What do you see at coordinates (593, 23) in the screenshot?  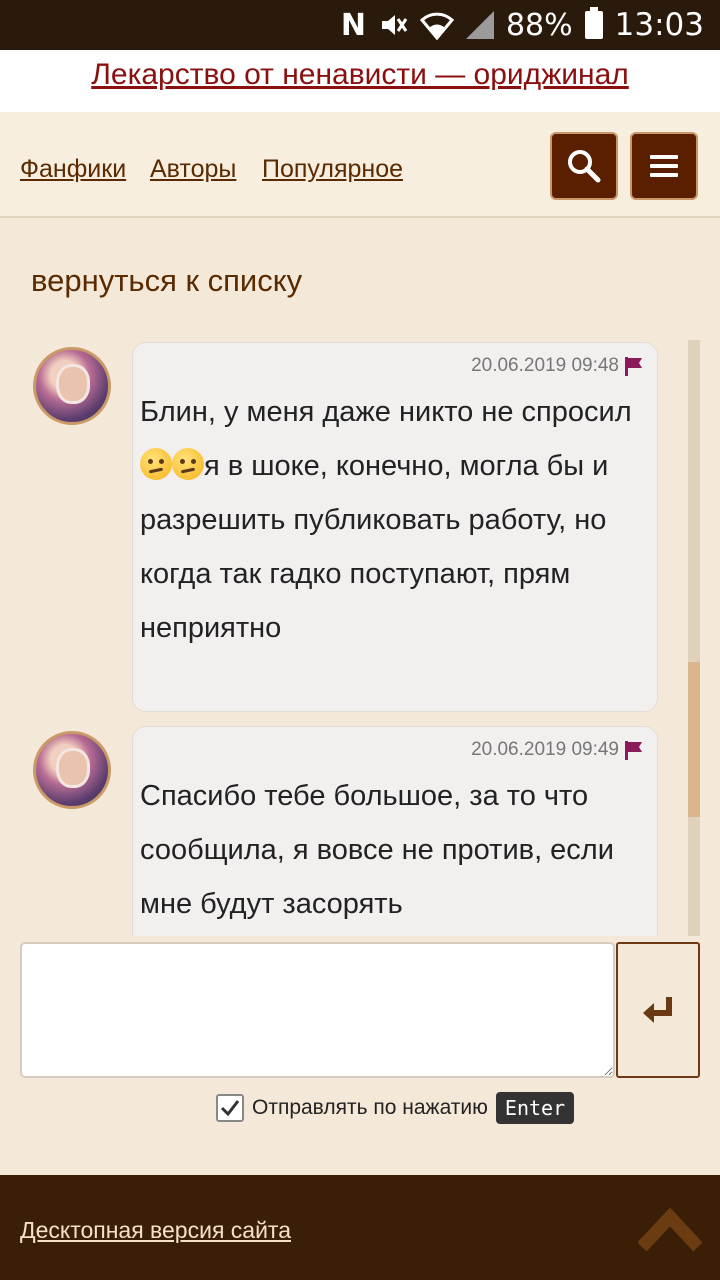 I see `battery-icon` at bounding box center [593, 23].